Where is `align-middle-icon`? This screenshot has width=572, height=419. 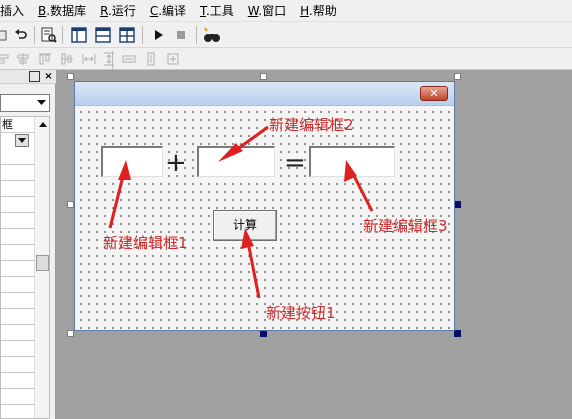 align-middle-icon is located at coordinates (67, 59).